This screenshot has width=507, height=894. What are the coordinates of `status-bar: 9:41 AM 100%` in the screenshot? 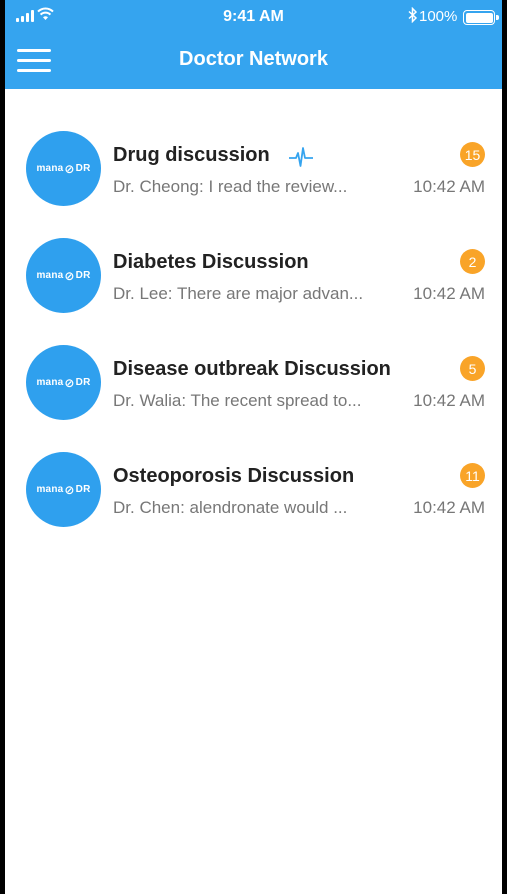 It's located at (253, 17).